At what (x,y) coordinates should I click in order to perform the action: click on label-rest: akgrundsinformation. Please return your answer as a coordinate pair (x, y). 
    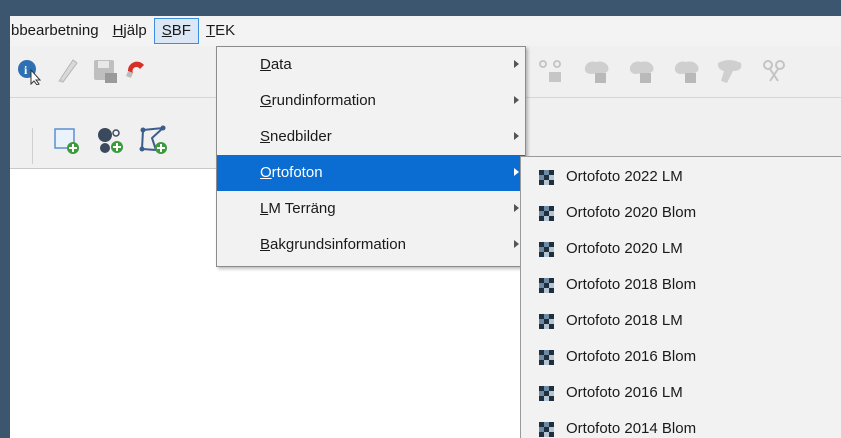
    Looking at the image, I should click on (338, 244).